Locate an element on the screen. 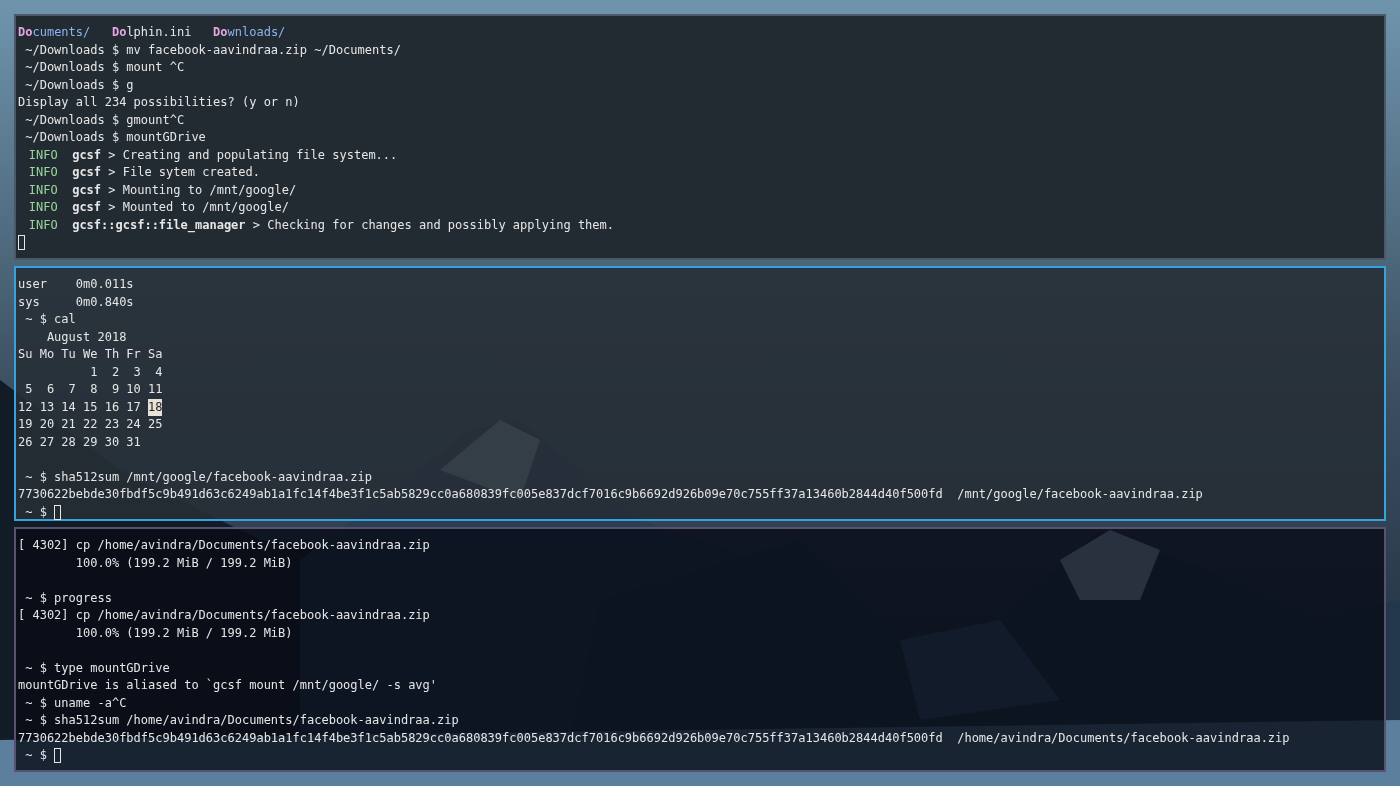 Image resolution: width=1400 pixels, height=786 pixels. output-text: mountGDrive is aliased to `gcsf mount /mnt/google/ -s avg' is located at coordinates (228, 685).